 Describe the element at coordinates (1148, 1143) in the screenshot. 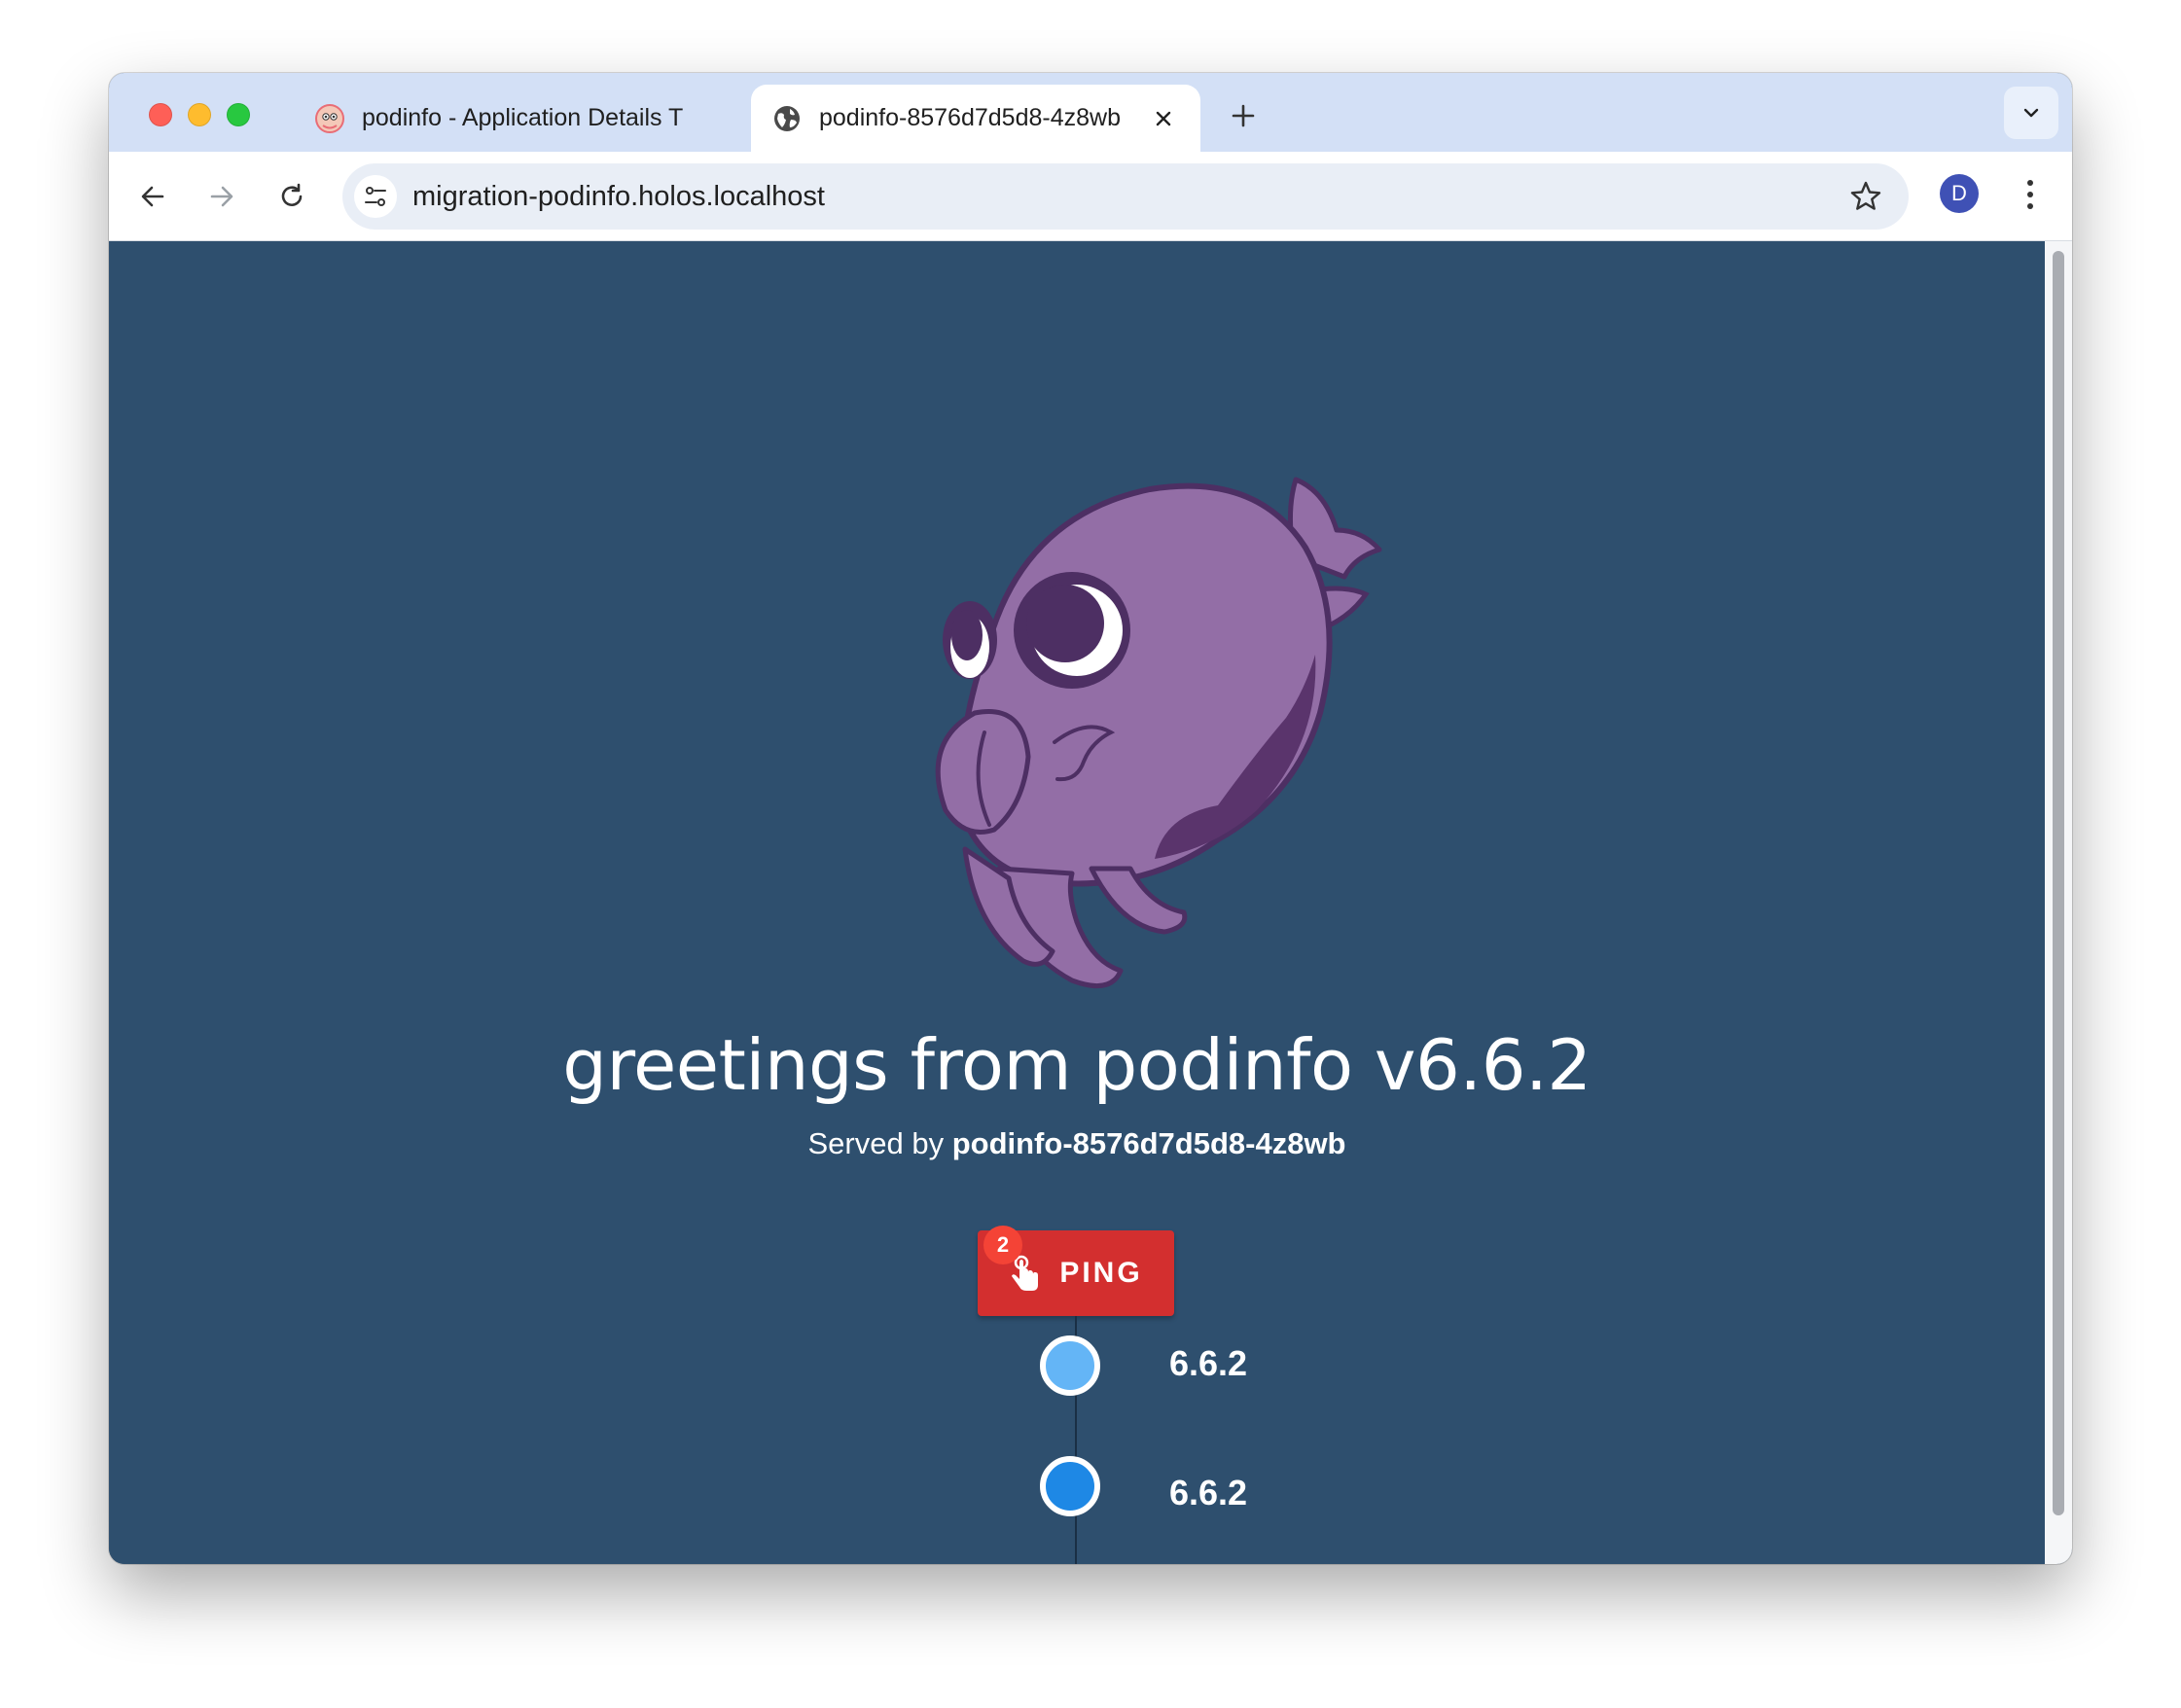

I see `served-host: podinfo-8576d7d5d8-4z8wb` at that location.